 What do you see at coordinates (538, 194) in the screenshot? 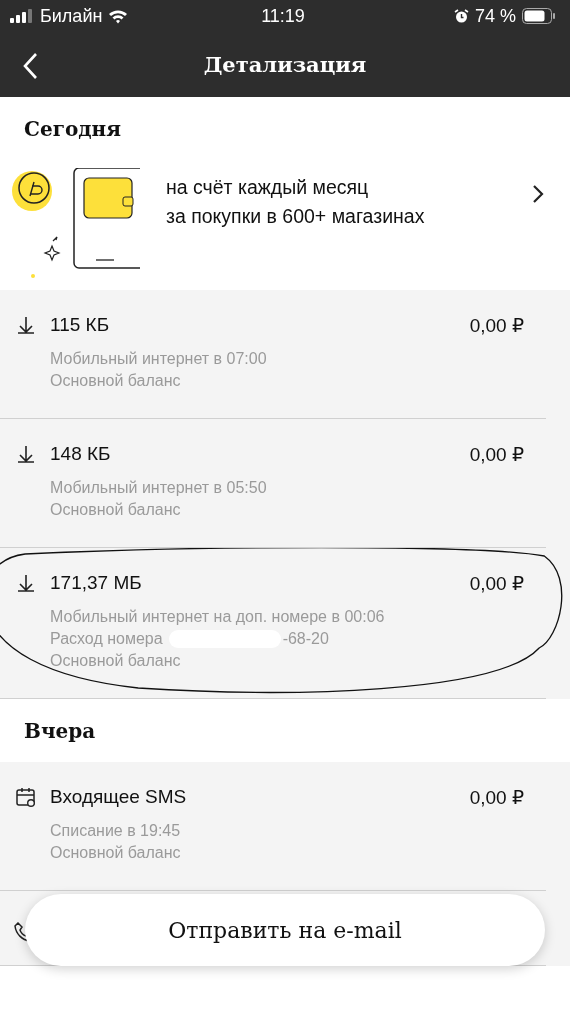
I see `chevron-icon` at bounding box center [538, 194].